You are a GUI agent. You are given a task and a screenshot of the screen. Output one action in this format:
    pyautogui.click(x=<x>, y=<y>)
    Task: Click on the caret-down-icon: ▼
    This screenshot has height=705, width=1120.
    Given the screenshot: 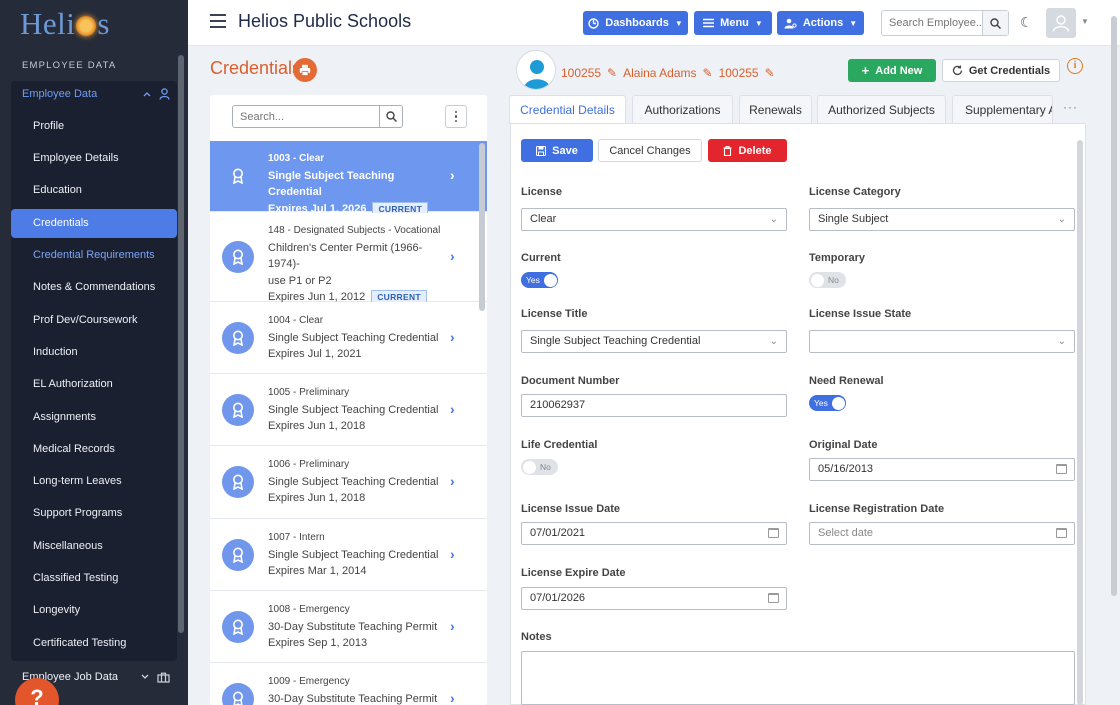 What is the action you would take?
    pyautogui.click(x=1085, y=21)
    